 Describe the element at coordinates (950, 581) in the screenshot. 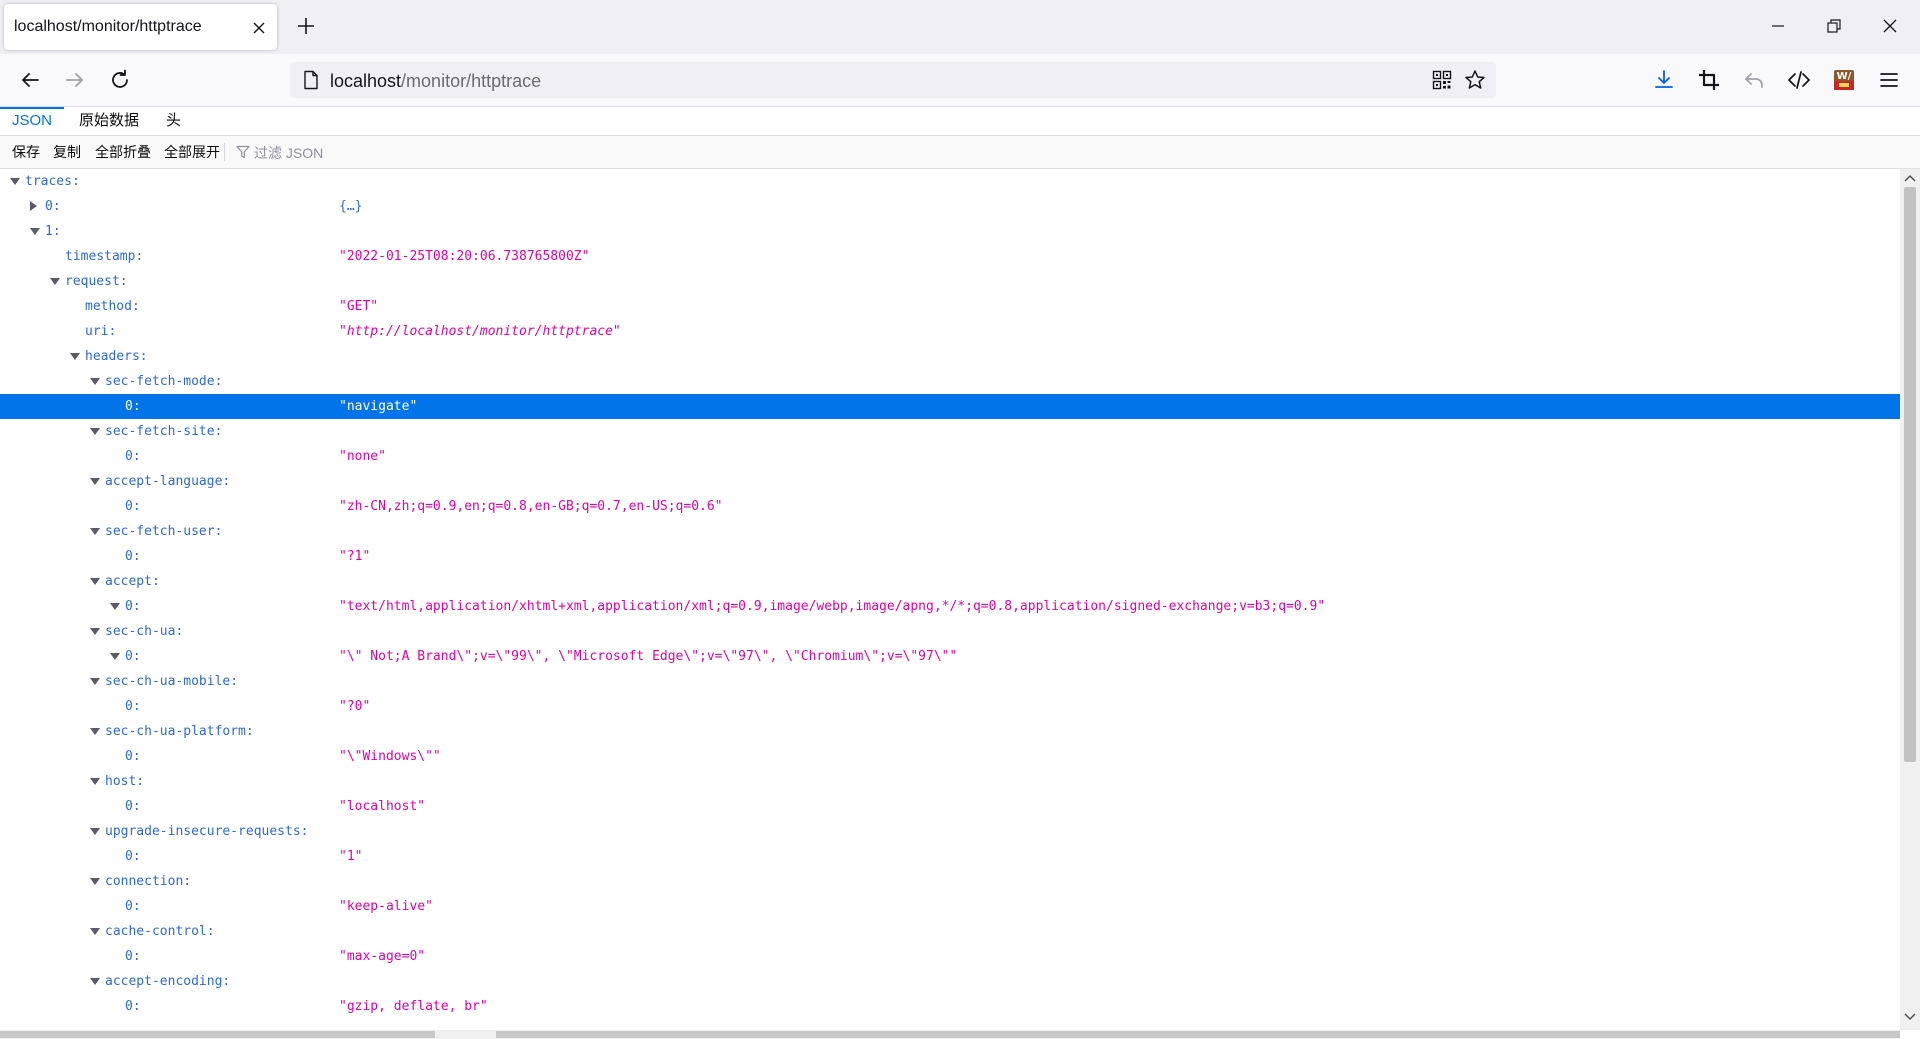

I see `tree-row: accept:` at that location.